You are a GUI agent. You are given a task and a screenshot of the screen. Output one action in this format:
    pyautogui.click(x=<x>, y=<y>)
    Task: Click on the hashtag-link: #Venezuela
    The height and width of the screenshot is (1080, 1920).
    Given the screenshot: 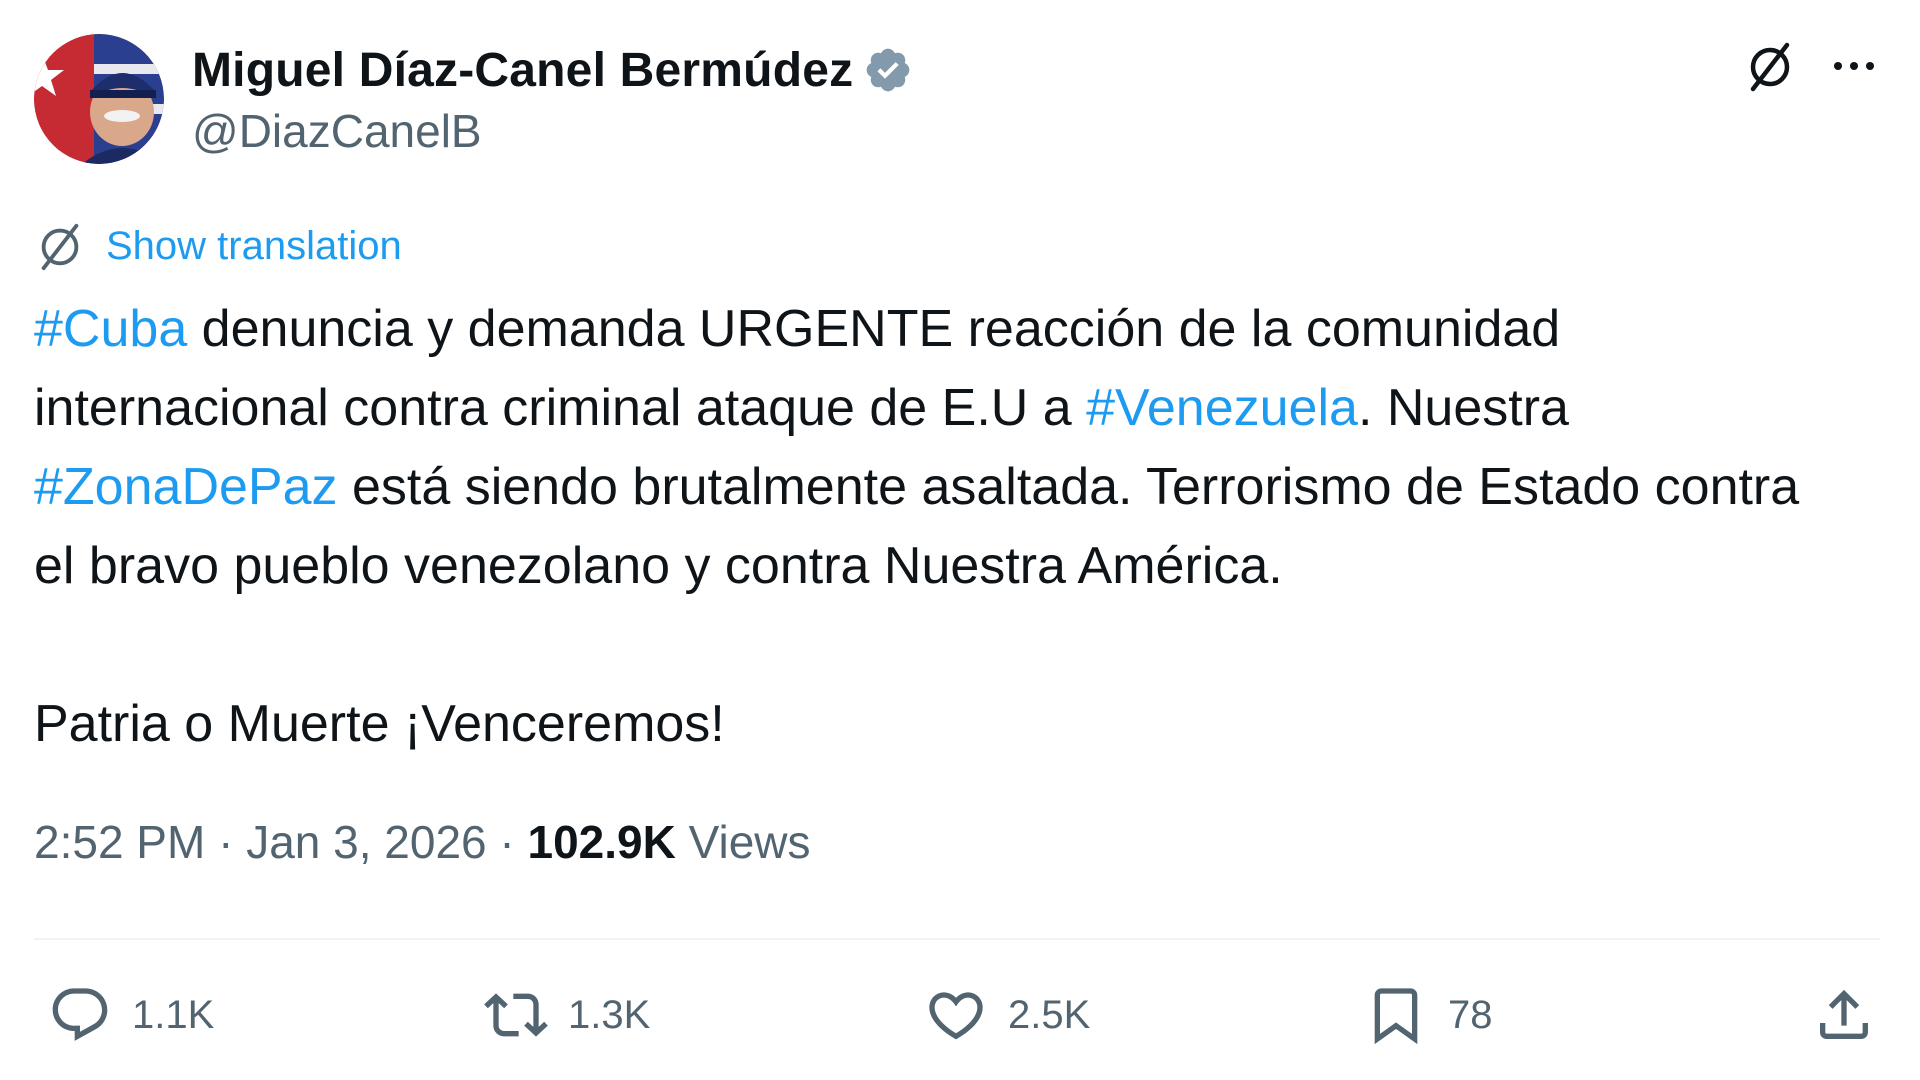 What is the action you would take?
    pyautogui.click(x=1222, y=408)
    